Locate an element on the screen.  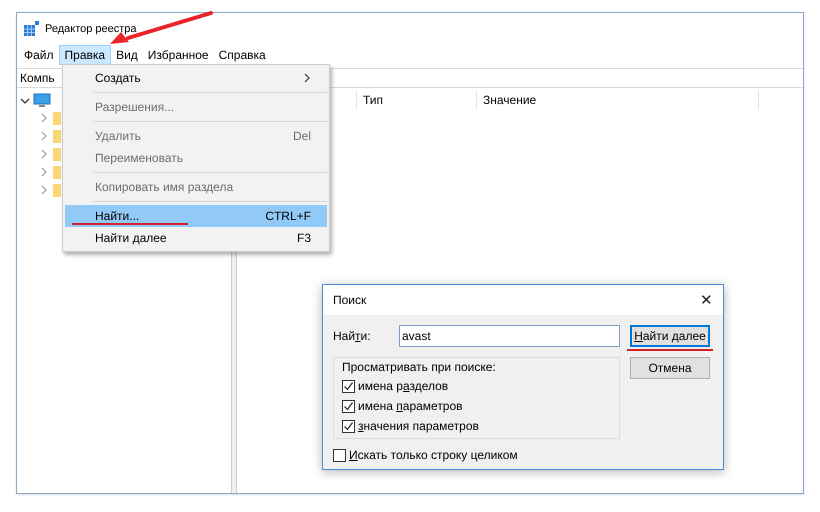
menu-bar-item: Справка is located at coordinates (242, 55).